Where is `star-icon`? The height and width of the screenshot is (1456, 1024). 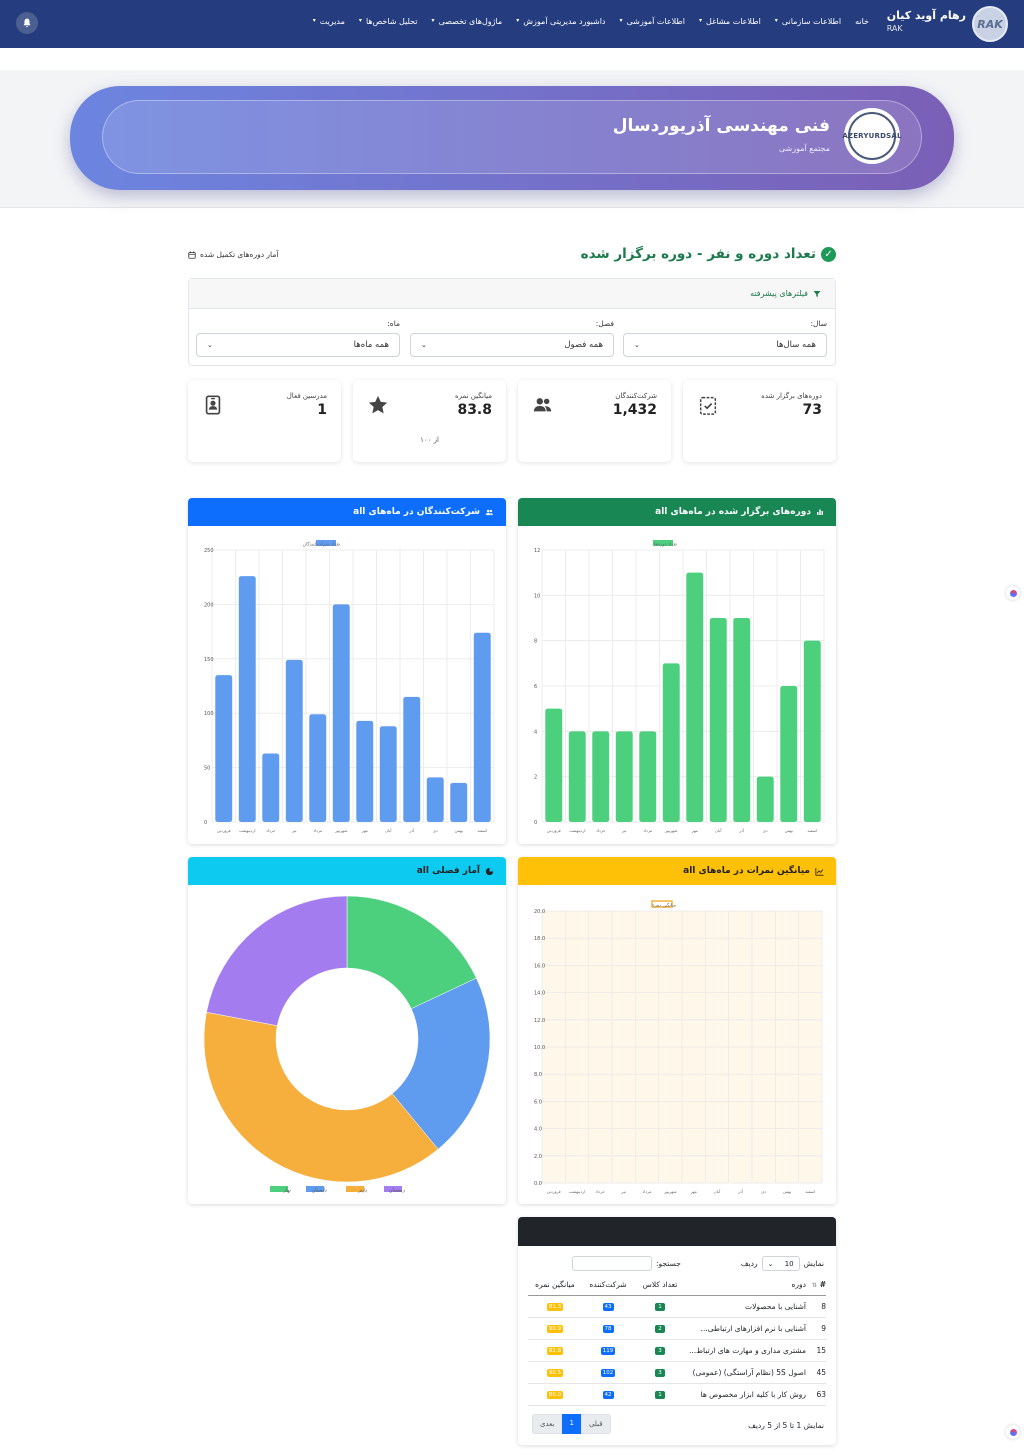
star-icon is located at coordinates (378, 404).